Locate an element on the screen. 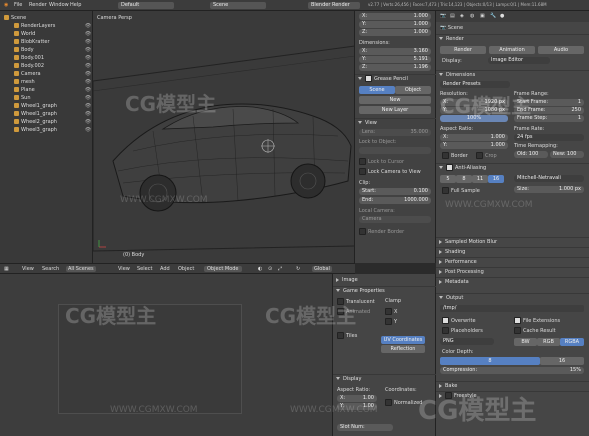 The height and width of the screenshot is (436, 589). layers-tab-icon: ▤ is located at coordinates (452, 16).